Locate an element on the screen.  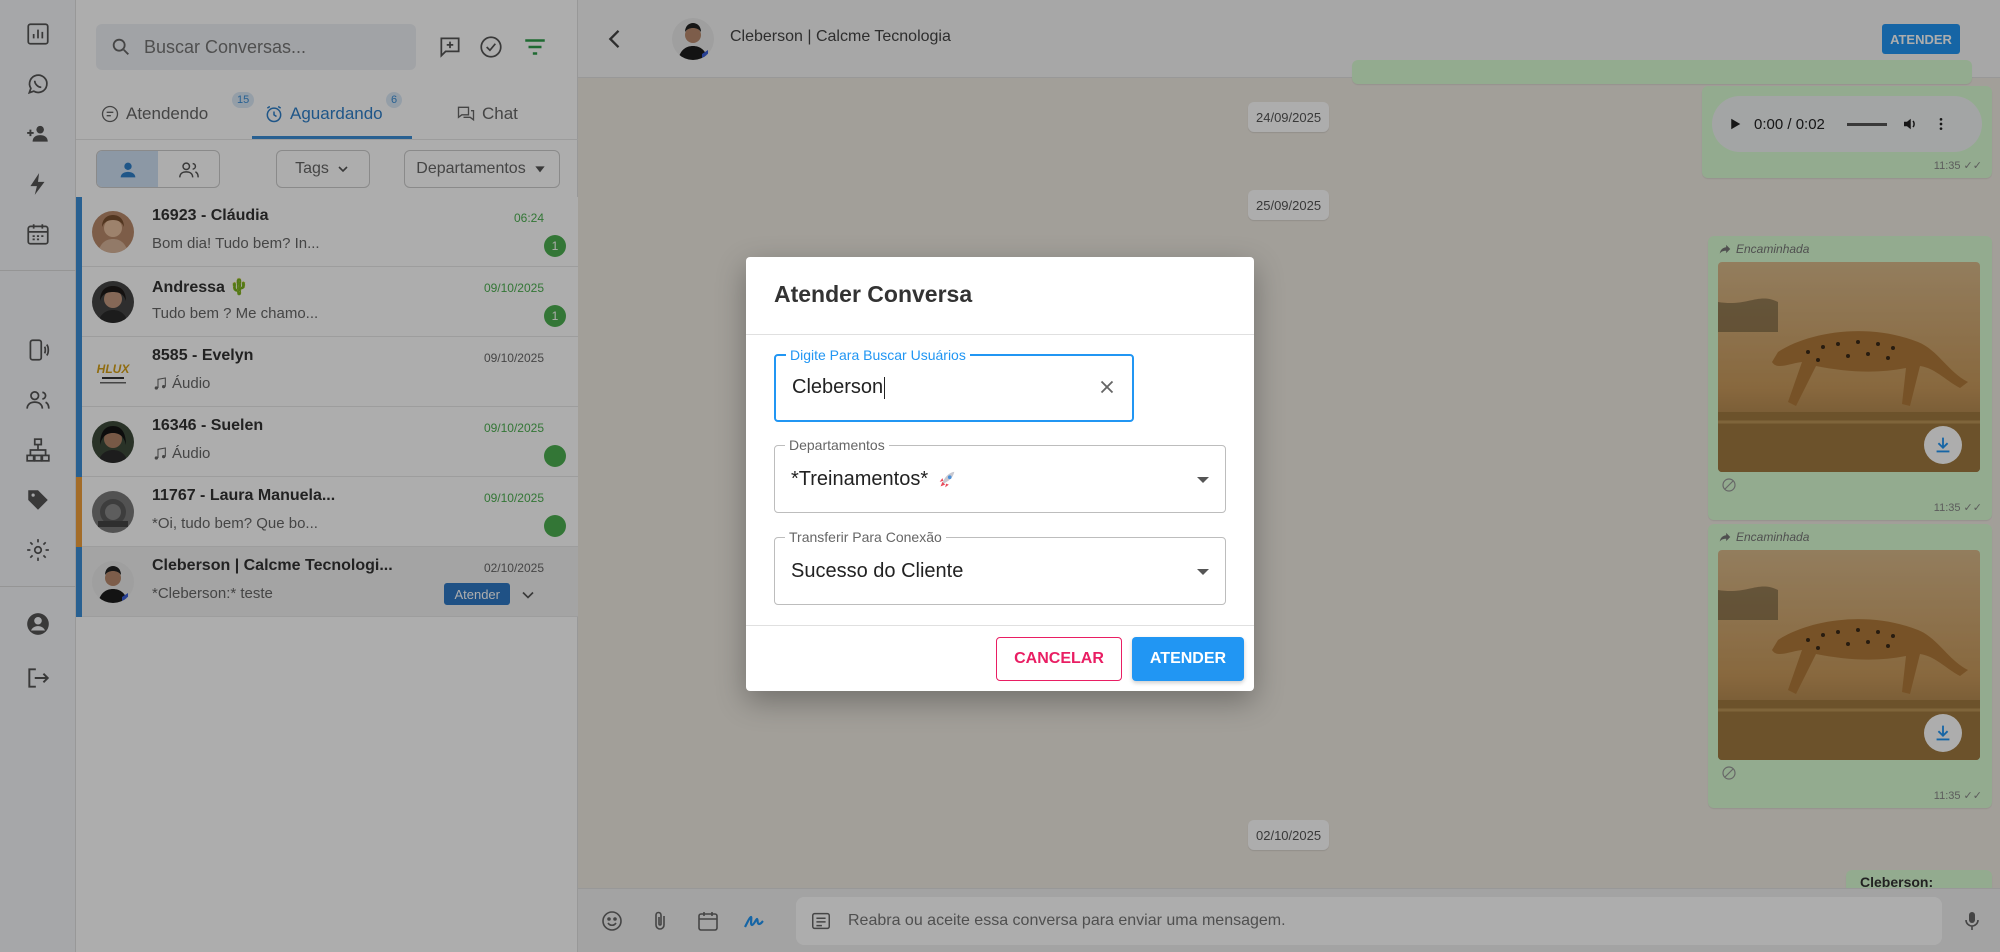
department-text: *Treinamentos* is located at coordinates (860, 479).